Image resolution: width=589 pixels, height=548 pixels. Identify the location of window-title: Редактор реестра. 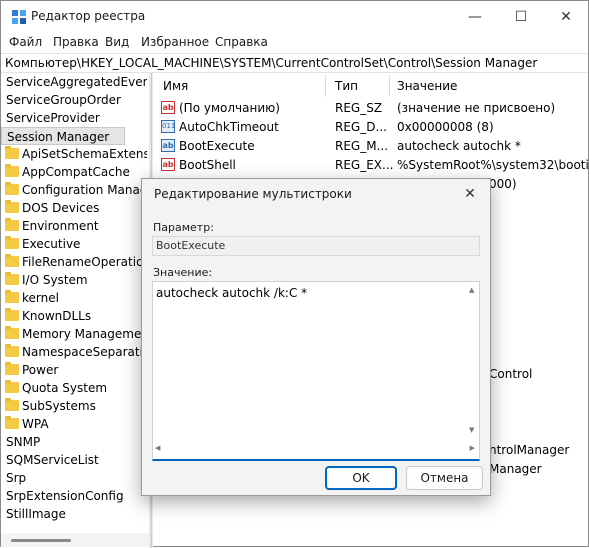
(88, 16).